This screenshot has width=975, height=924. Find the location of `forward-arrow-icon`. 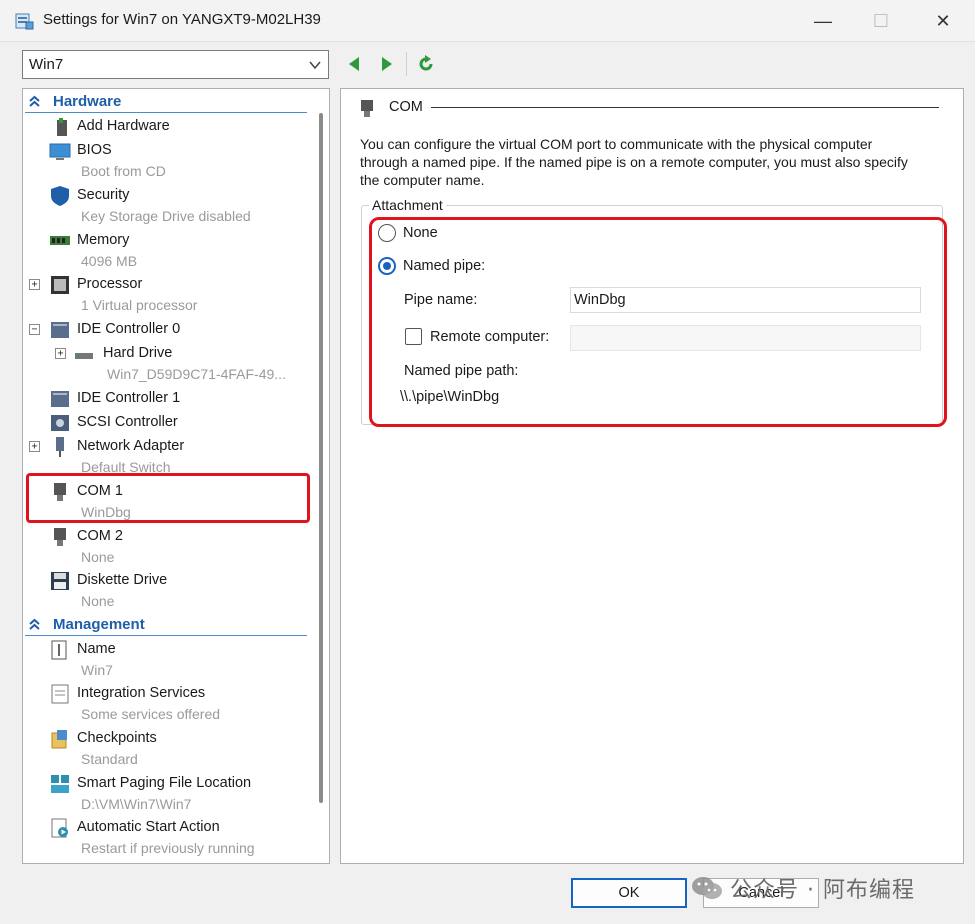

forward-arrow-icon is located at coordinates (386, 64).